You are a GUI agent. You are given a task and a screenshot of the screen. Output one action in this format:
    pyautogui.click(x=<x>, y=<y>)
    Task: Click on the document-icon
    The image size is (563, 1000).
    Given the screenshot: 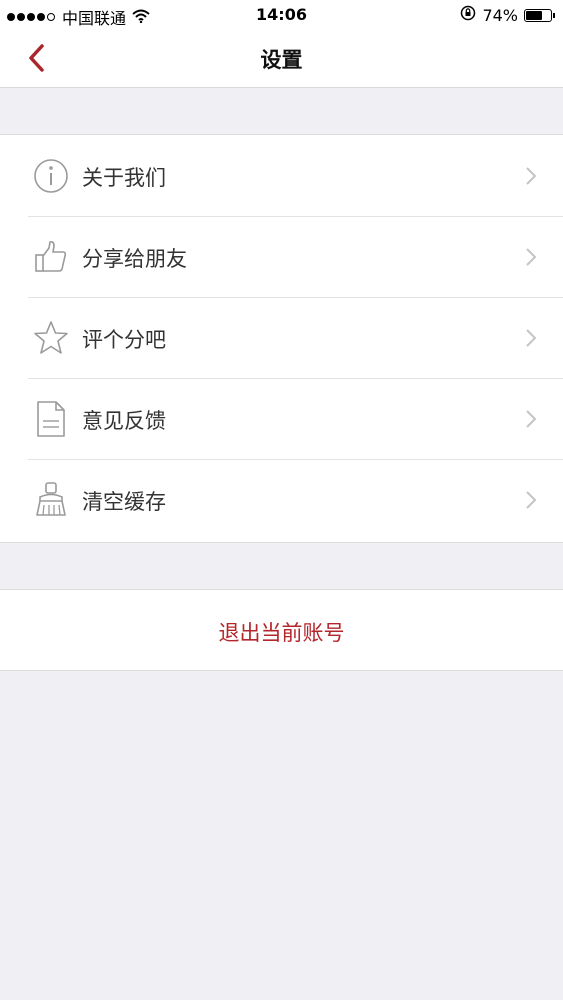 What is the action you would take?
    pyautogui.click(x=51, y=419)
    